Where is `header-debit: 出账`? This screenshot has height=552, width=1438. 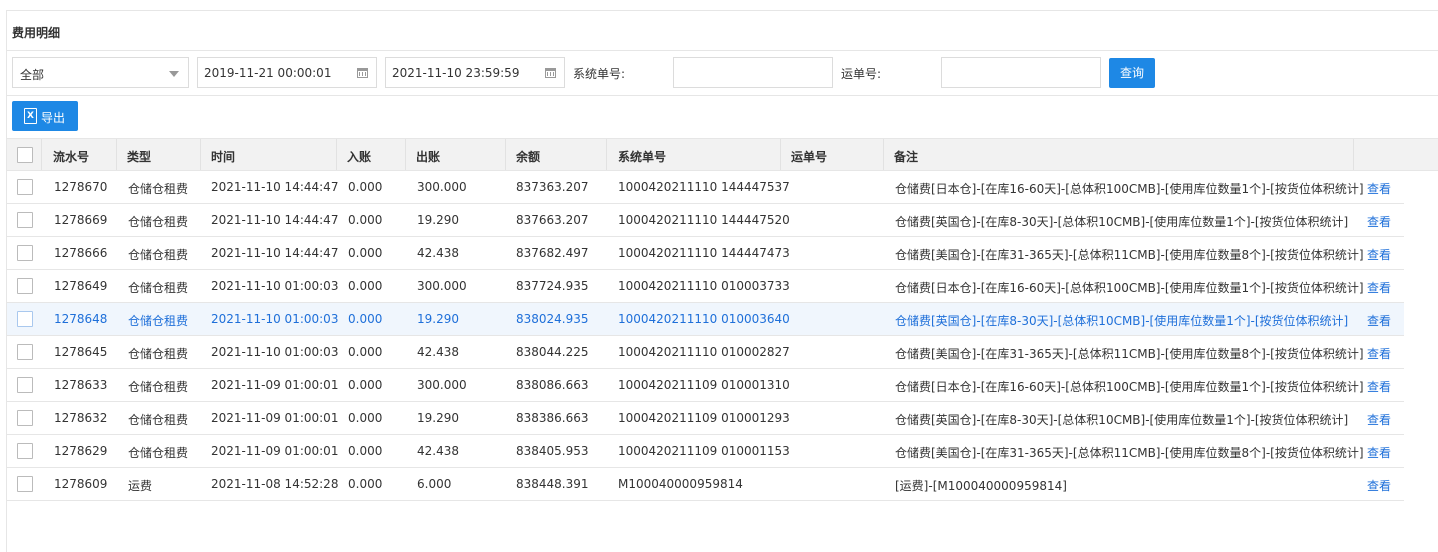
header-debit: 出账 is located at coordinates (428, 156).